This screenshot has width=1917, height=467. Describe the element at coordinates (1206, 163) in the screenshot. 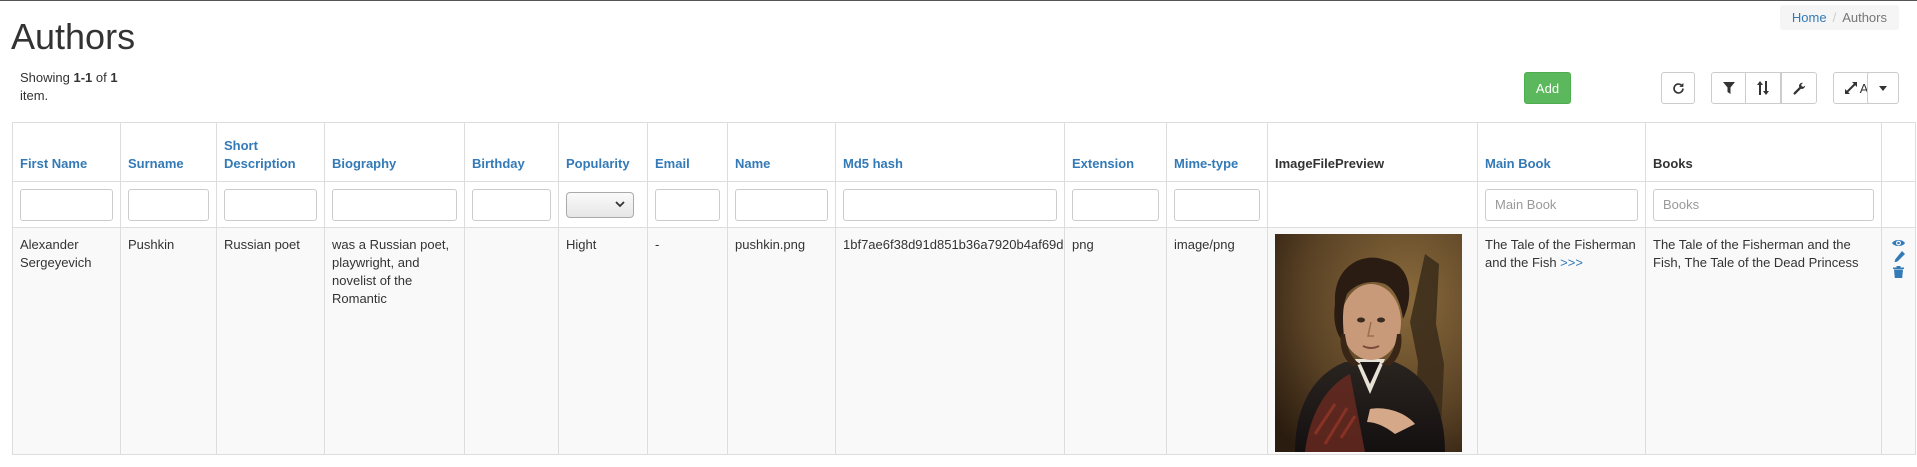

I see `sort-link: Mime-type` at that location.